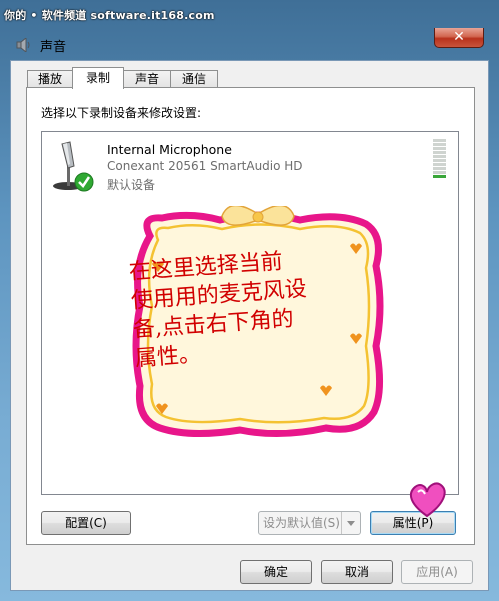 The width and height of the screenshot is (499, 601). I want to click on instruction-label: 选择以下录制设备来修改设置:, so click(121, 113).